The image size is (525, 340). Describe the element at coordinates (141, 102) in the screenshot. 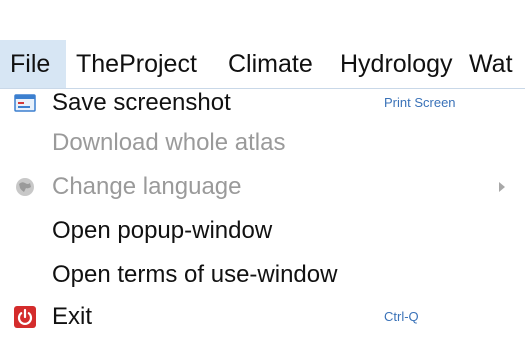

I see `menu-item-label: Save screenshot` at that location.